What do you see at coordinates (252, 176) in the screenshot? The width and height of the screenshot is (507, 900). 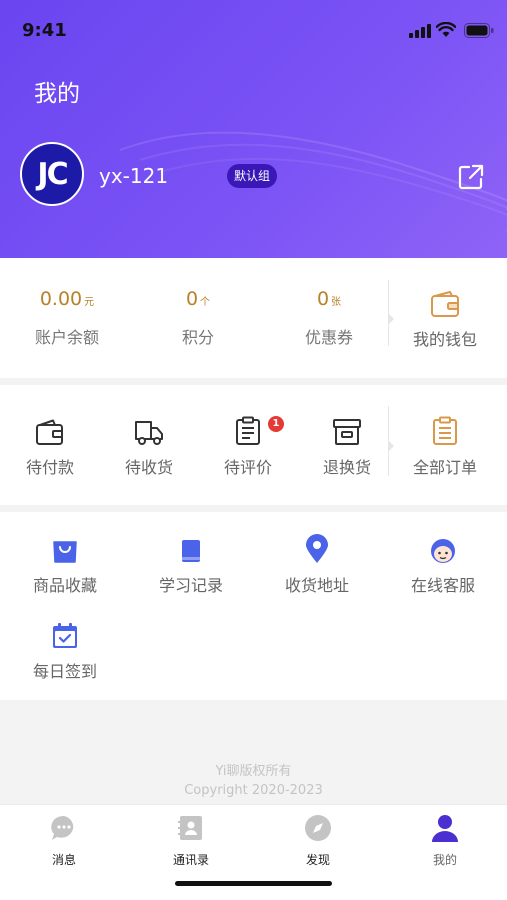 I see `group-badge: 默认组` at bounding box center [252, 176].